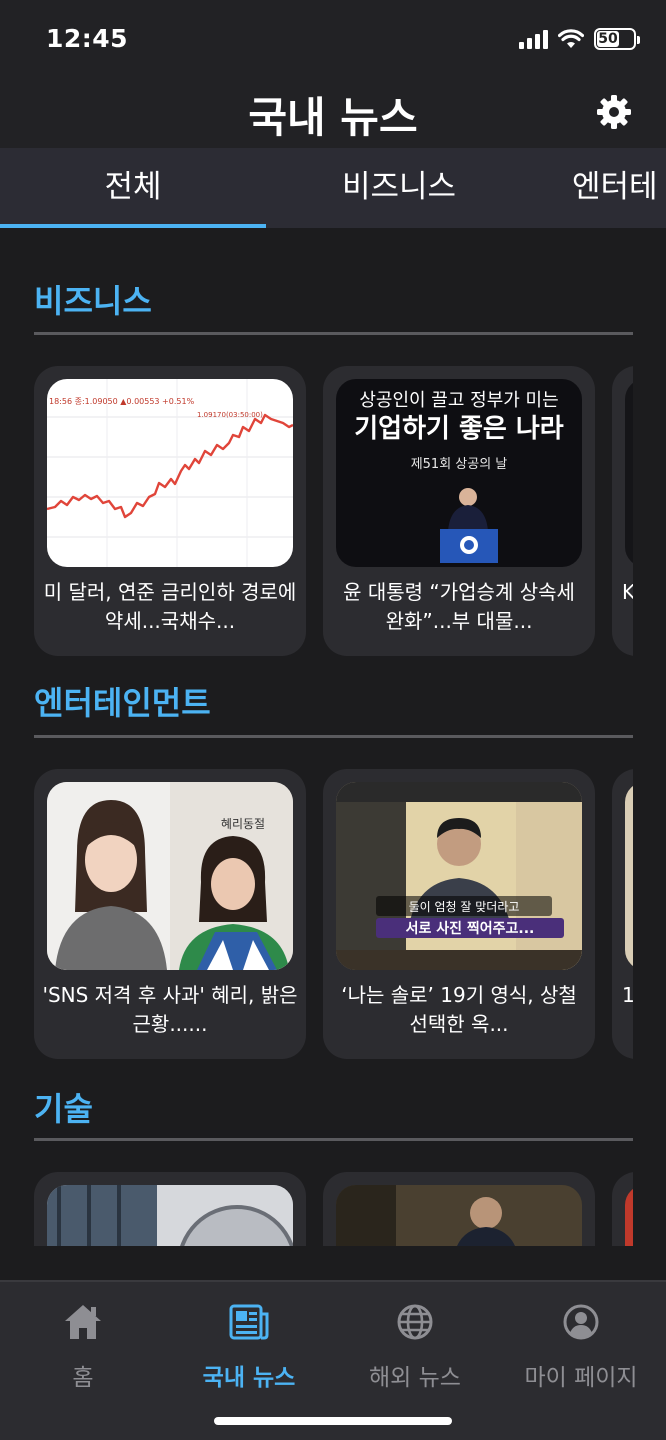 This screenshot has width=666, height=1440. Describe the element at coordinates (93, 301) in the screenshot. I see `section-title: 비즈니스` at that location.